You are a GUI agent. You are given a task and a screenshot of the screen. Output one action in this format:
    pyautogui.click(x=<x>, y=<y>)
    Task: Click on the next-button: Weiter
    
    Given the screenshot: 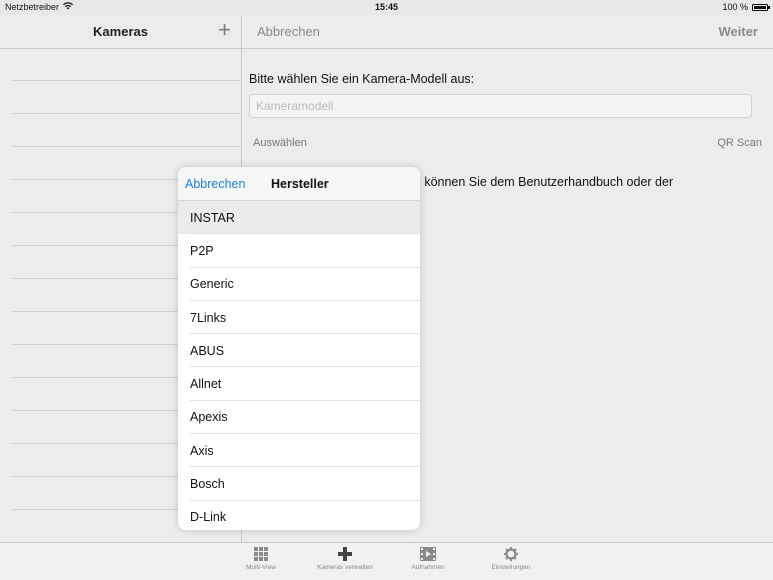 What is the action you would take?
    pyautogui.click(x=739, y=31)
    